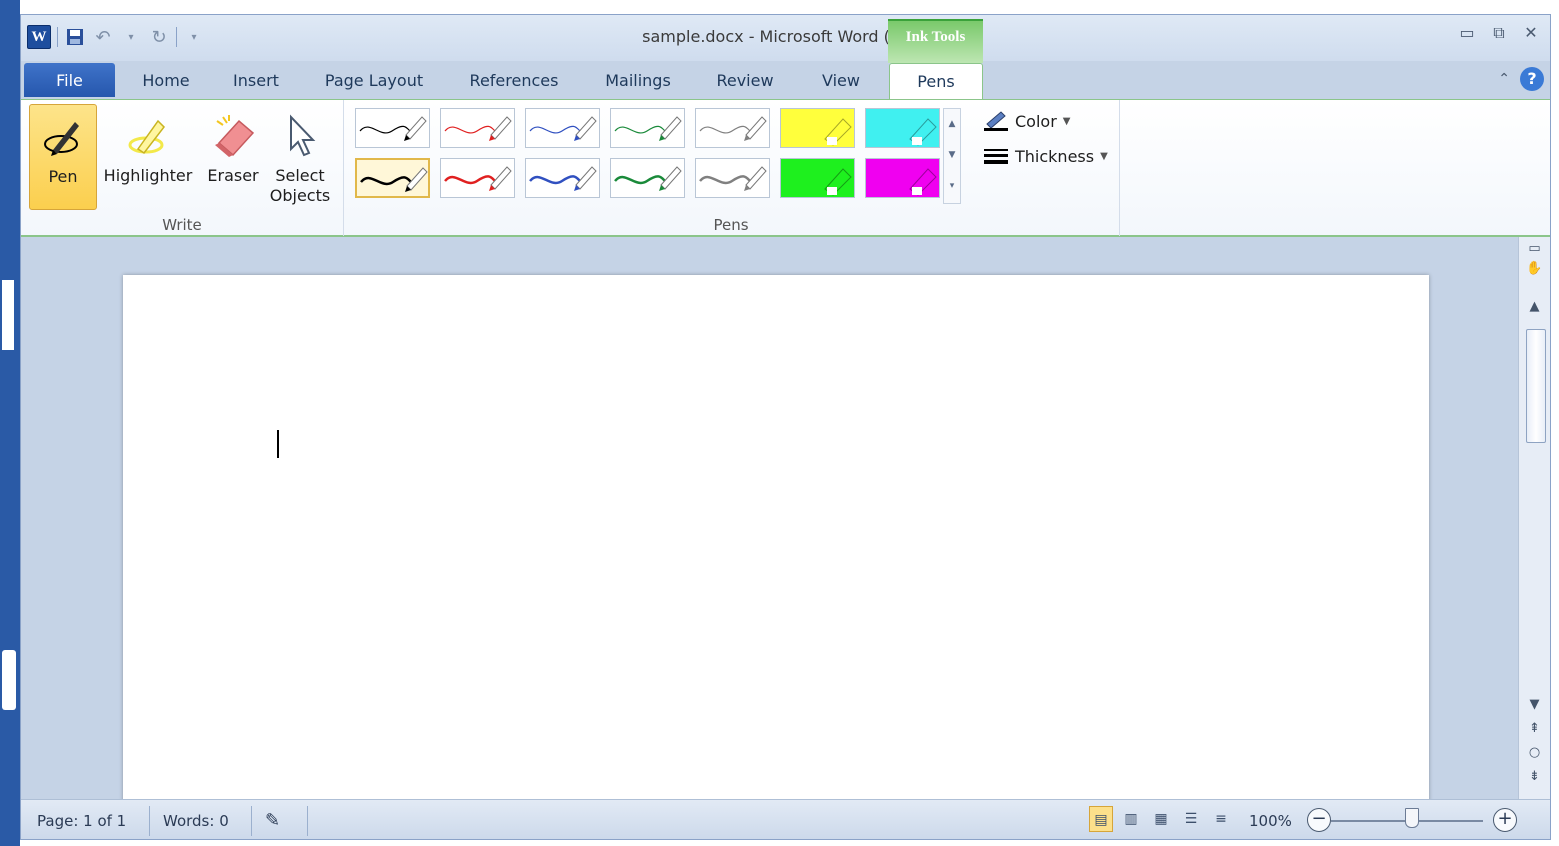 The height and width of the screenshot is (846, 1559). I want to click on page-count: Page: 1 of 1, so click(81, 821).